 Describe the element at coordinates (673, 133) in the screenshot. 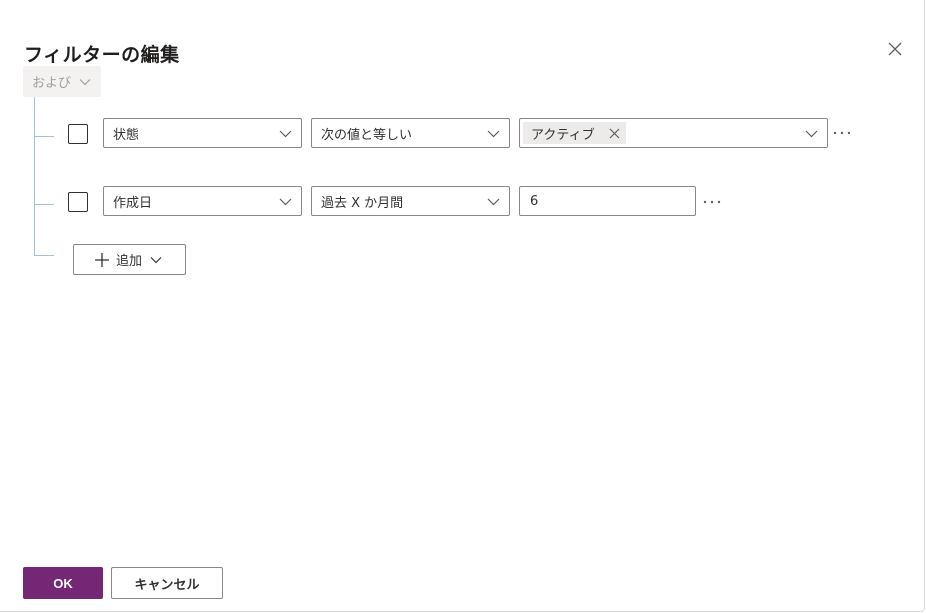

I see `value-multiselect: アクティブ` at that location.